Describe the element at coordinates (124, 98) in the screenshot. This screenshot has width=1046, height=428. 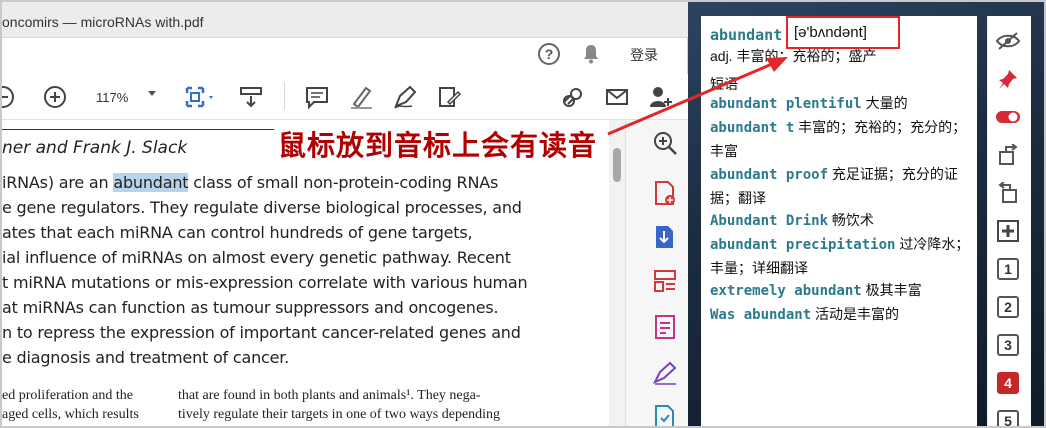
I see `zoom-level-select: 117%` at that location.